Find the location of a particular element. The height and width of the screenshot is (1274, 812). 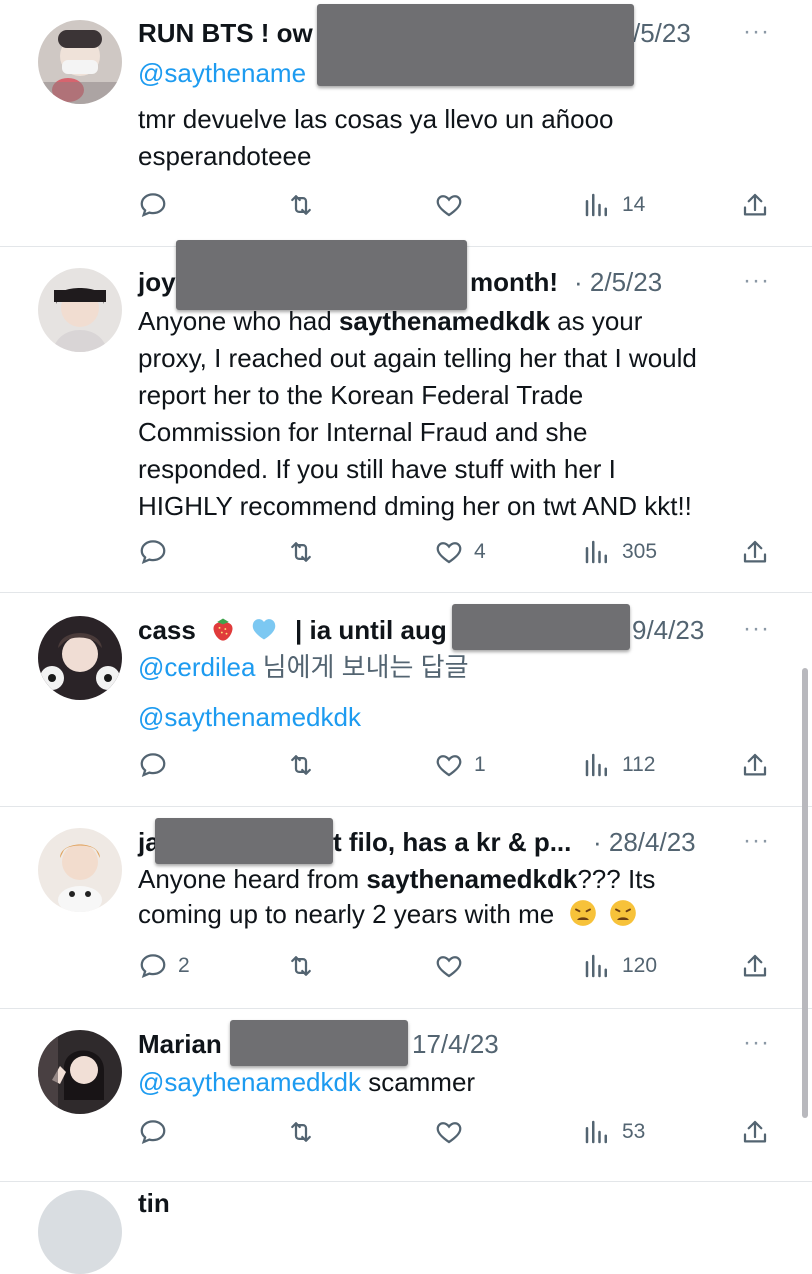

display-name: tin is located at coordinates (154, 1203).